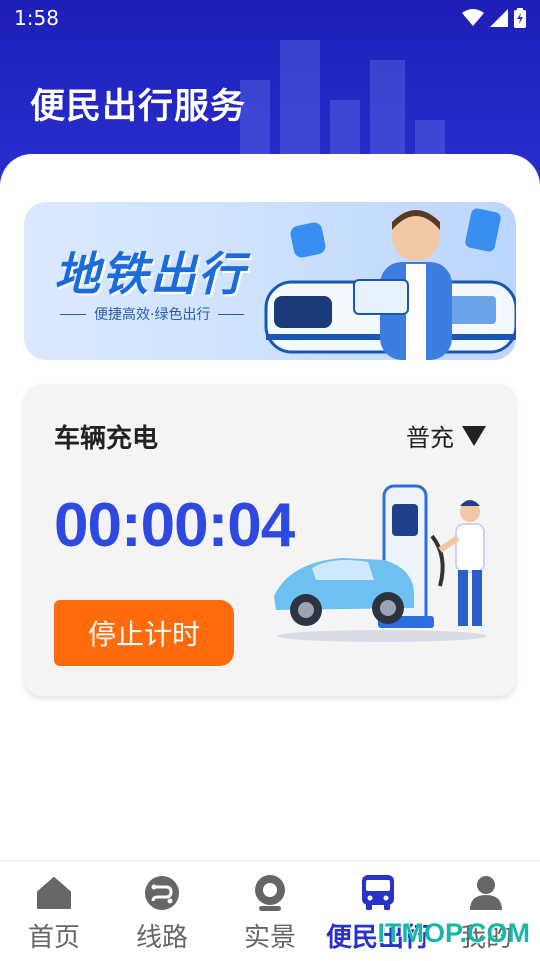 The height and width of the screenshot is (961, 540). I want to click on charging-timer: 00:00:04, so click(174, 525).